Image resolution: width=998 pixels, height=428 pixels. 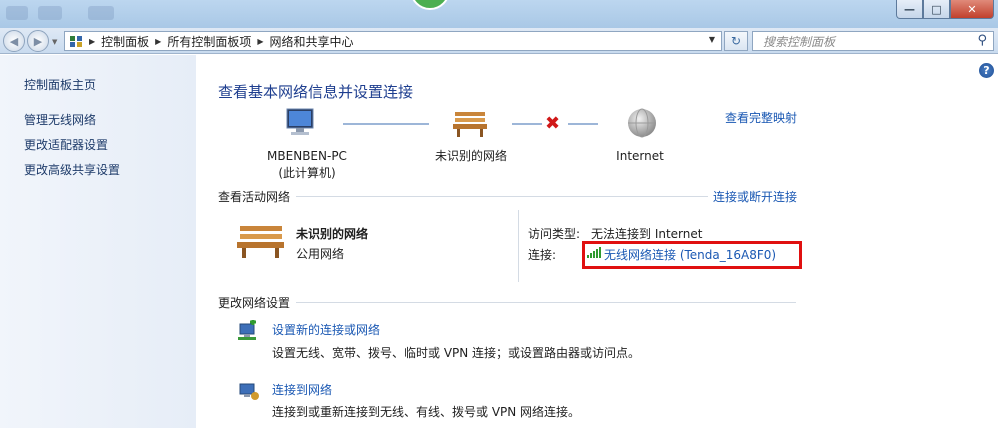 I want to click on active-network-type: 公用网络, so click(x=320, y=253).